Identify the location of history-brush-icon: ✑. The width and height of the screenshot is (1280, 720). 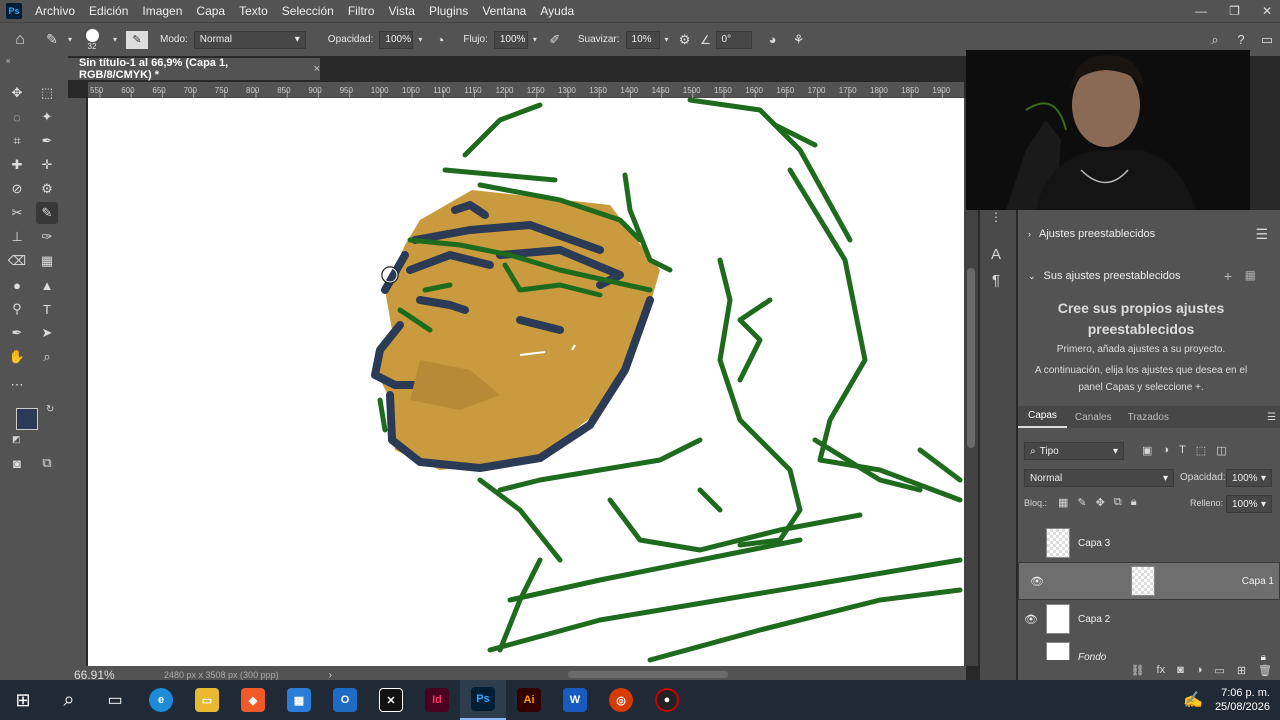
(47, 237).